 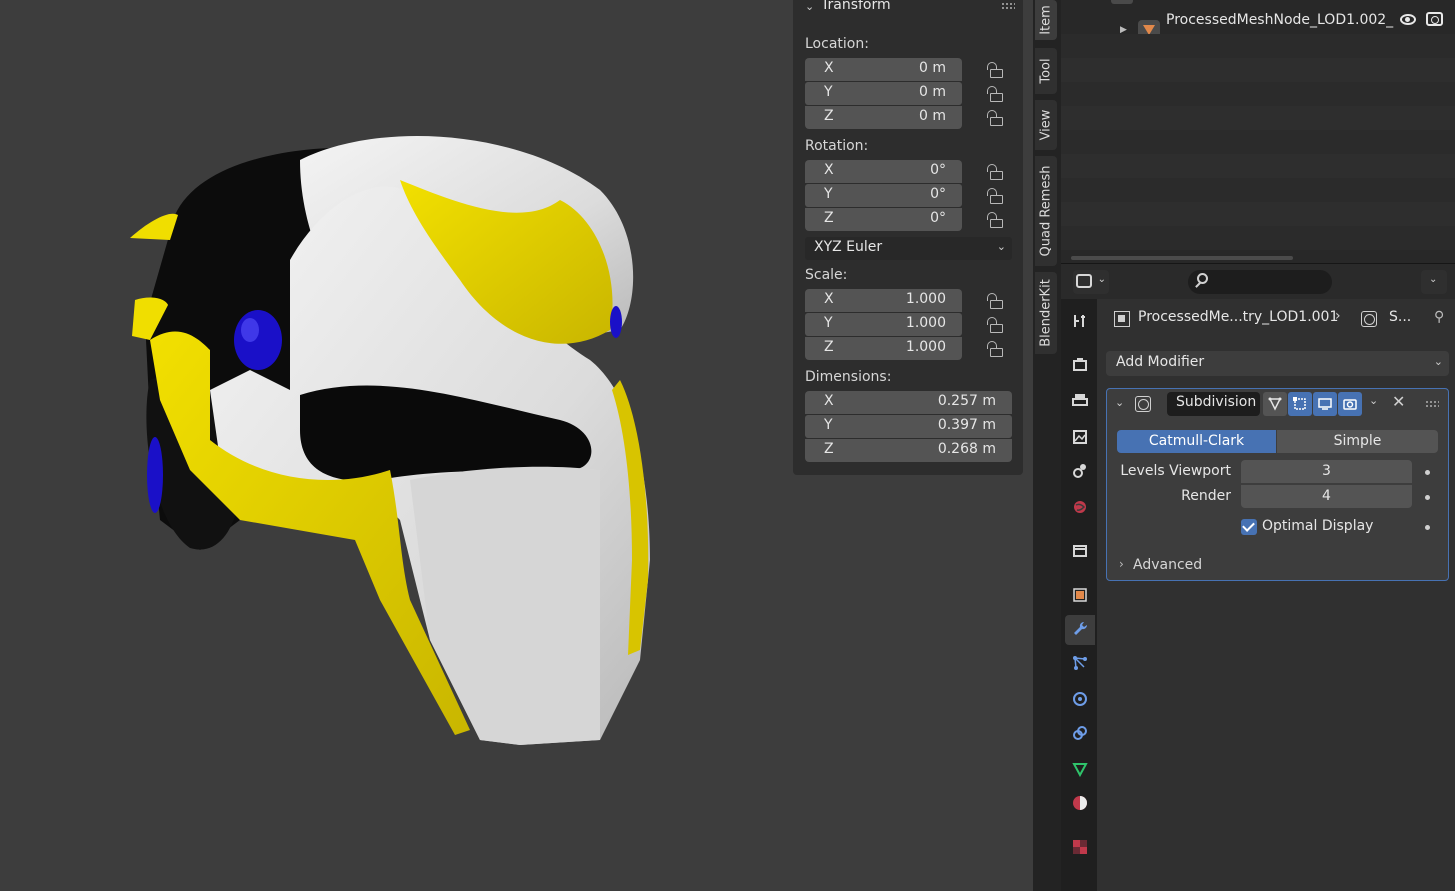 What do you see at coordinates (908, 248) in the screenshot?
I see `rotation-mode-dropdown: XYZ Euler ⌄` at bounding box center [908, 248].